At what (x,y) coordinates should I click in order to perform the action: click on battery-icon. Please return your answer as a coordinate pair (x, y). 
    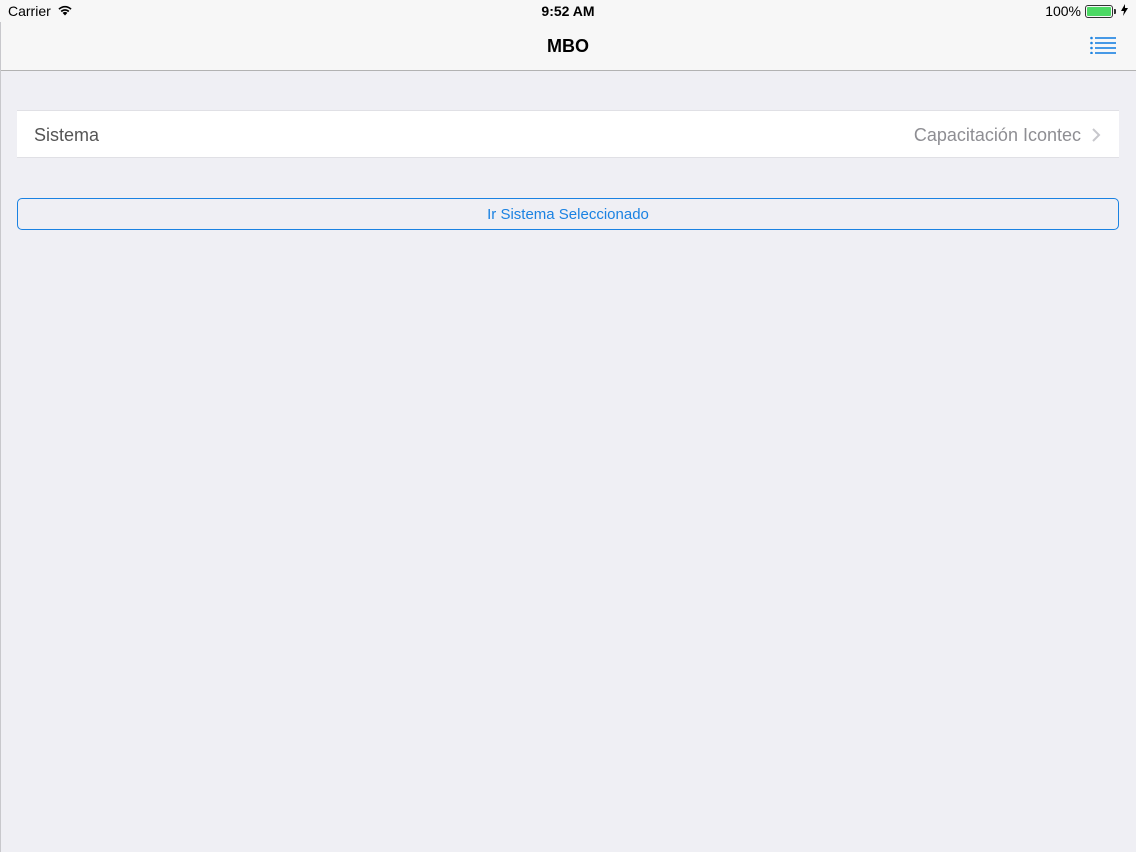
    Looking at the image, I should click on (1100, 11).